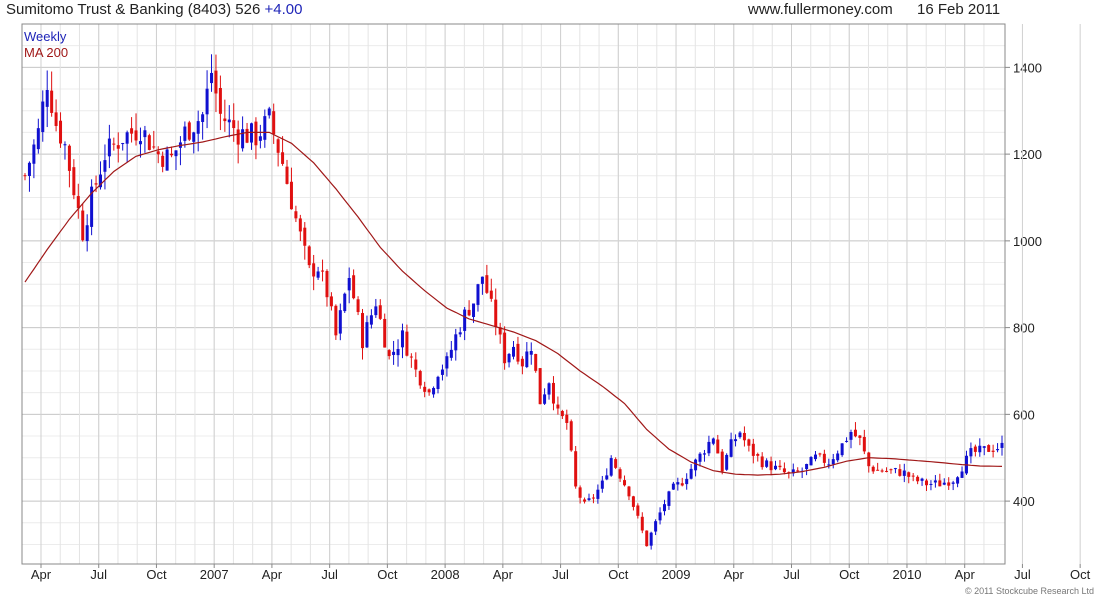  Describe the element at coordinates (46, 52) in the screenshot. I see `legend-ma200: MA 200` at that location.